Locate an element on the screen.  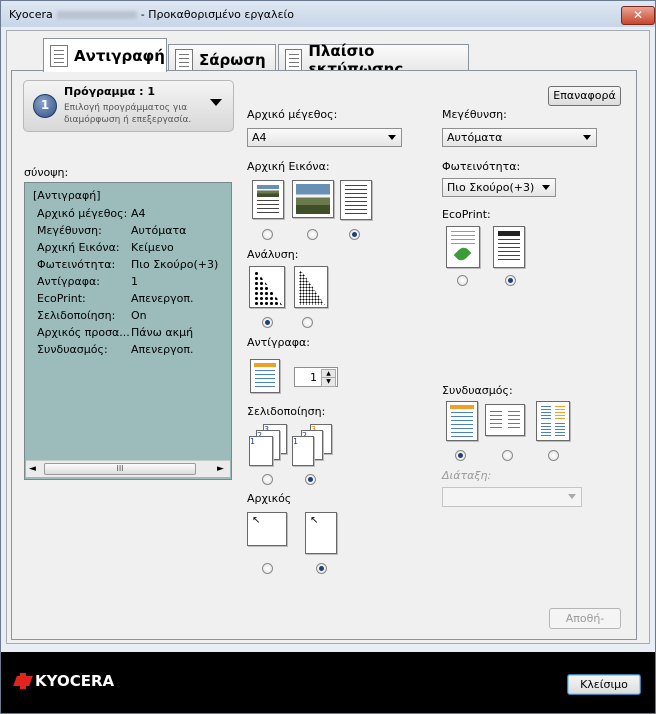
zoom-label: Μεγέθυνση: is located at coordinates (474, 114).